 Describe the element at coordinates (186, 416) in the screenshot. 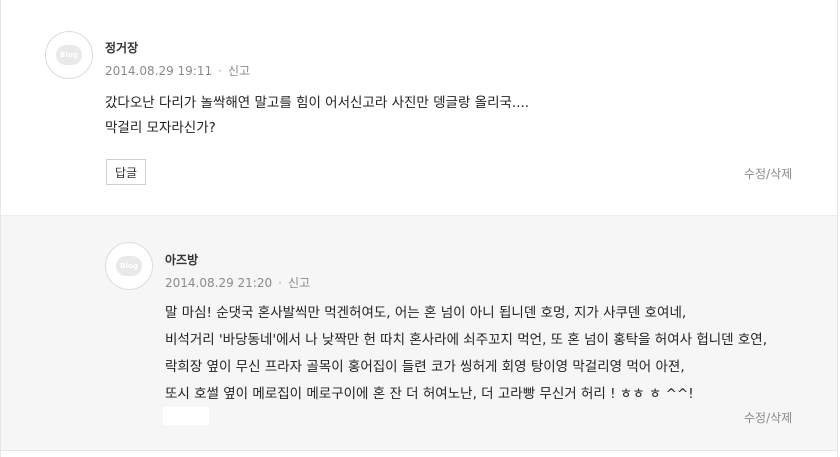

I see `hidden-field` at that location.